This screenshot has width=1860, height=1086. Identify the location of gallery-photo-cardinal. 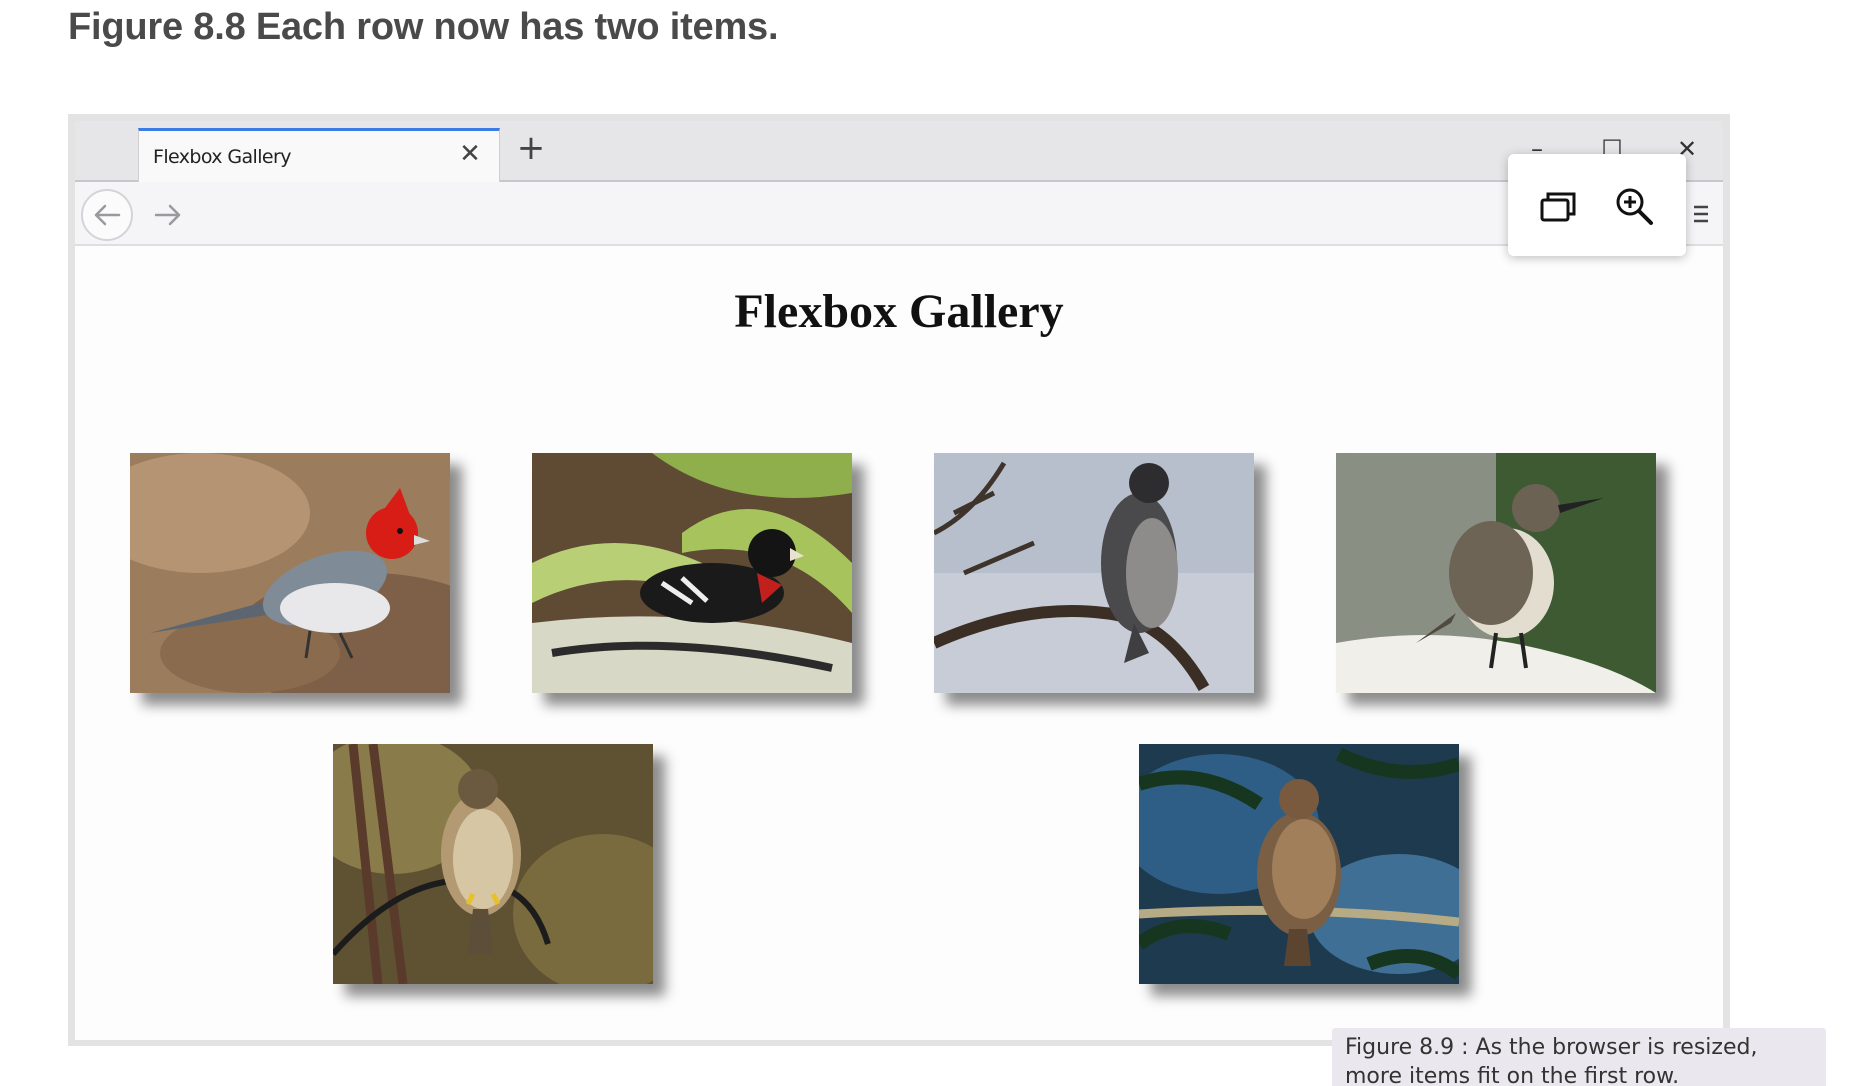
(290, 573).